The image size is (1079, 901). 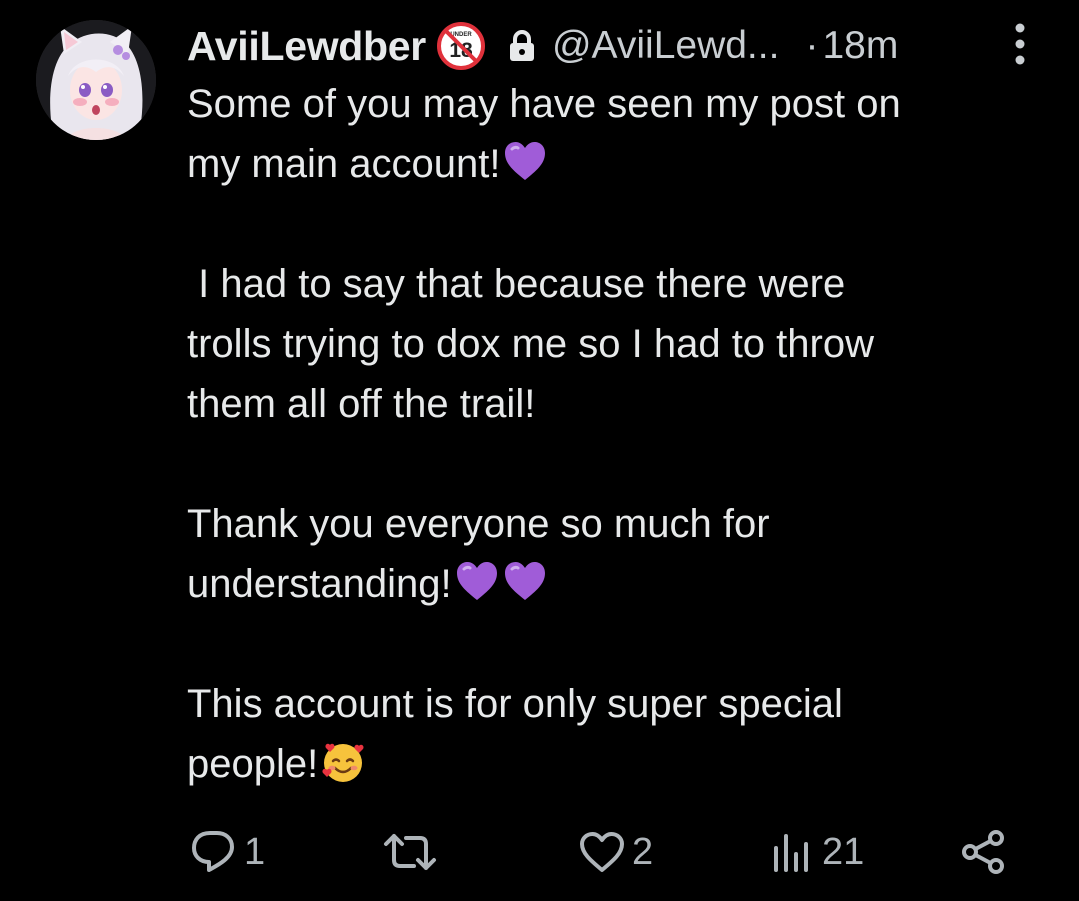 I want to click on heart-icon, so click(x=602, y=852).